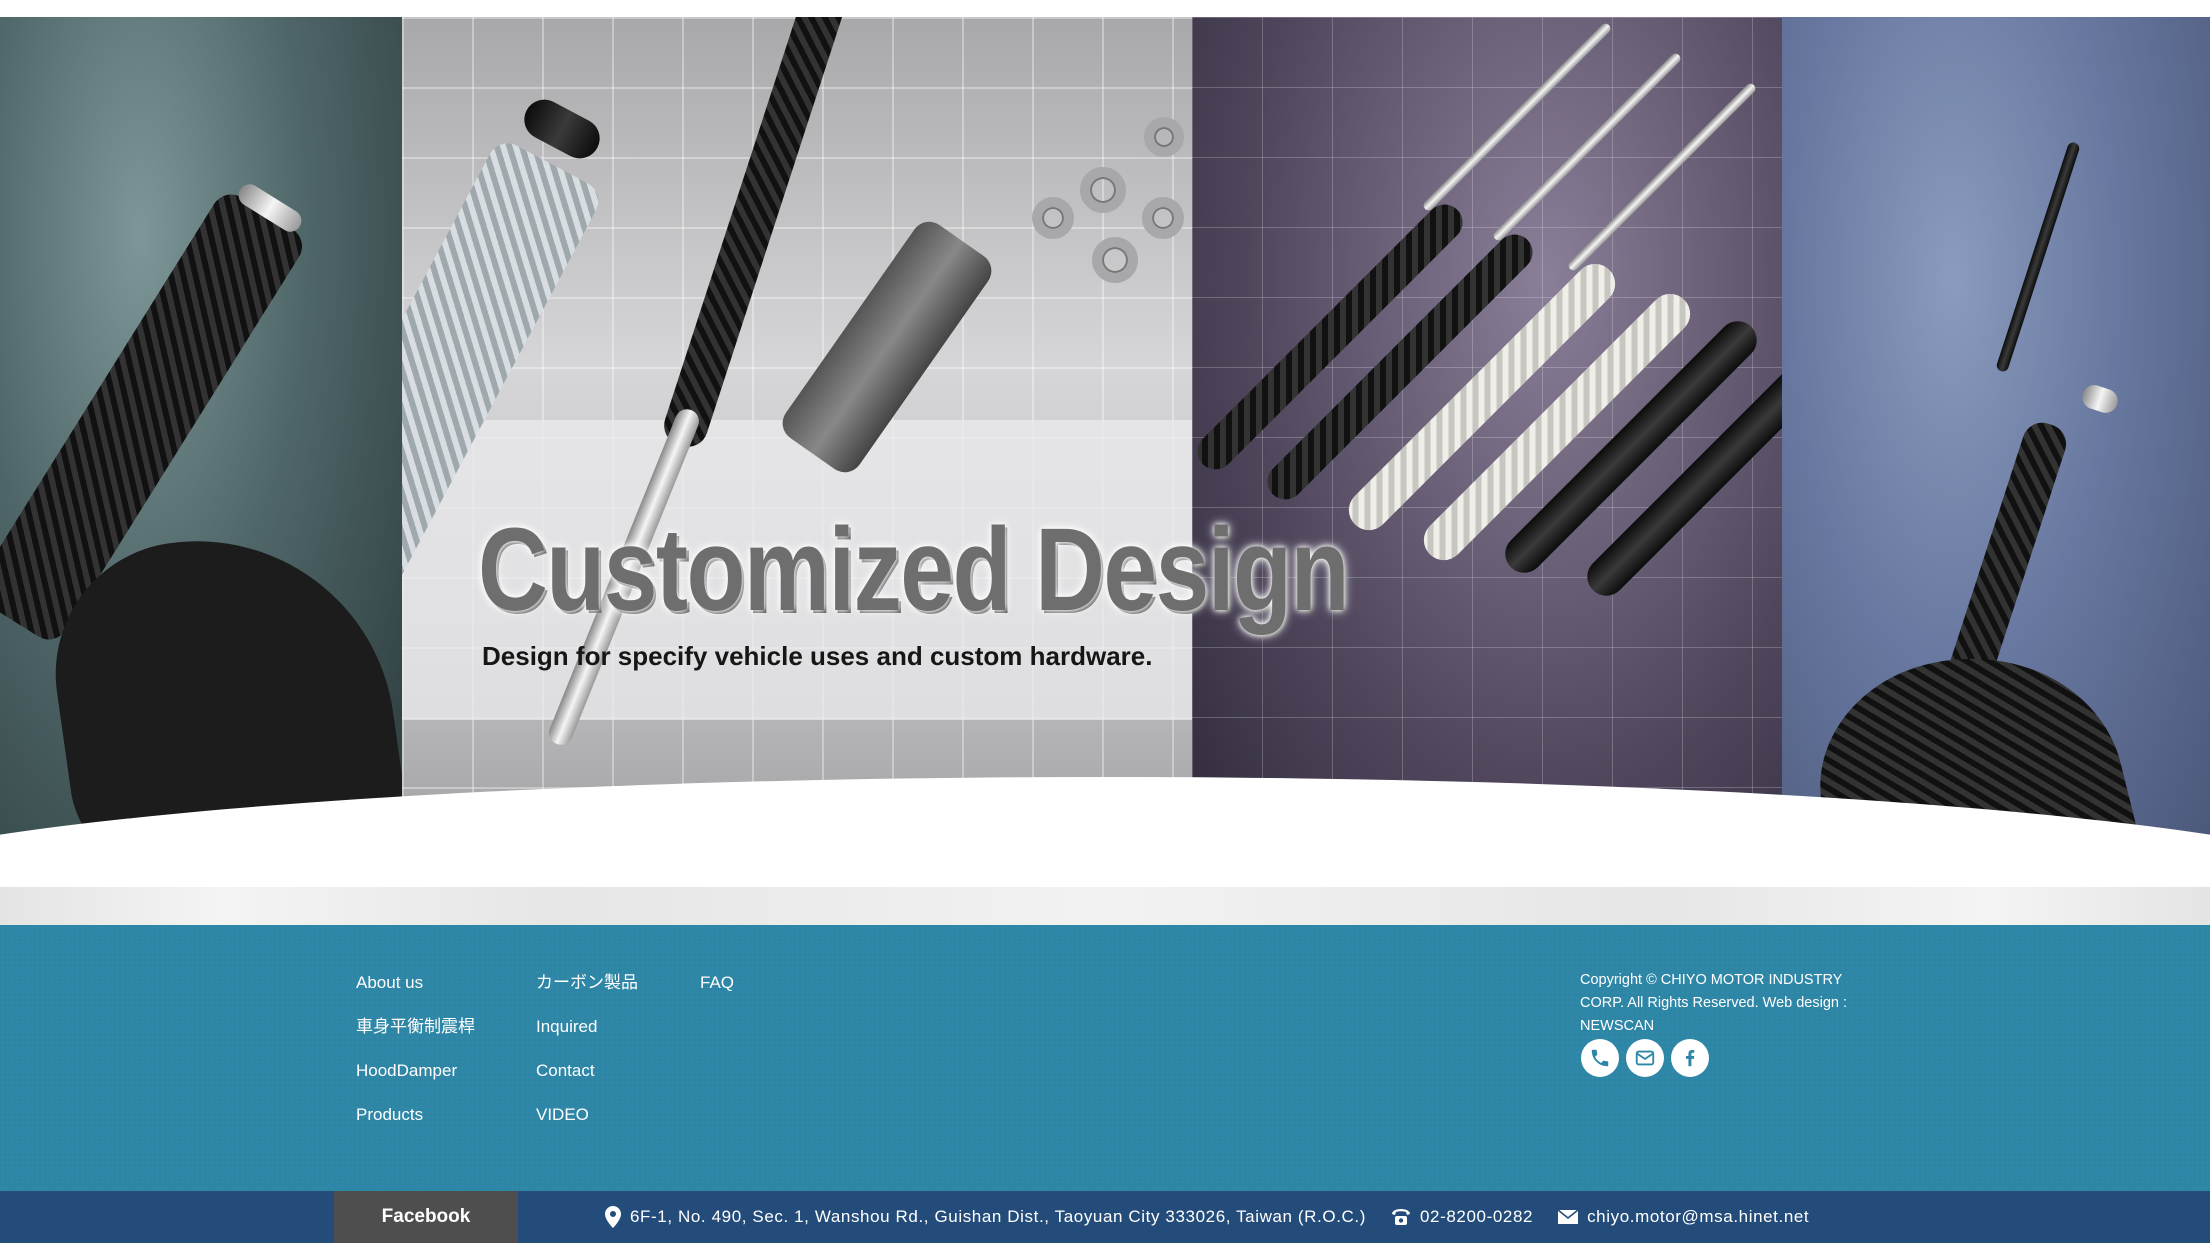  I want to click on location-pin-icon, so click(613, 1217).